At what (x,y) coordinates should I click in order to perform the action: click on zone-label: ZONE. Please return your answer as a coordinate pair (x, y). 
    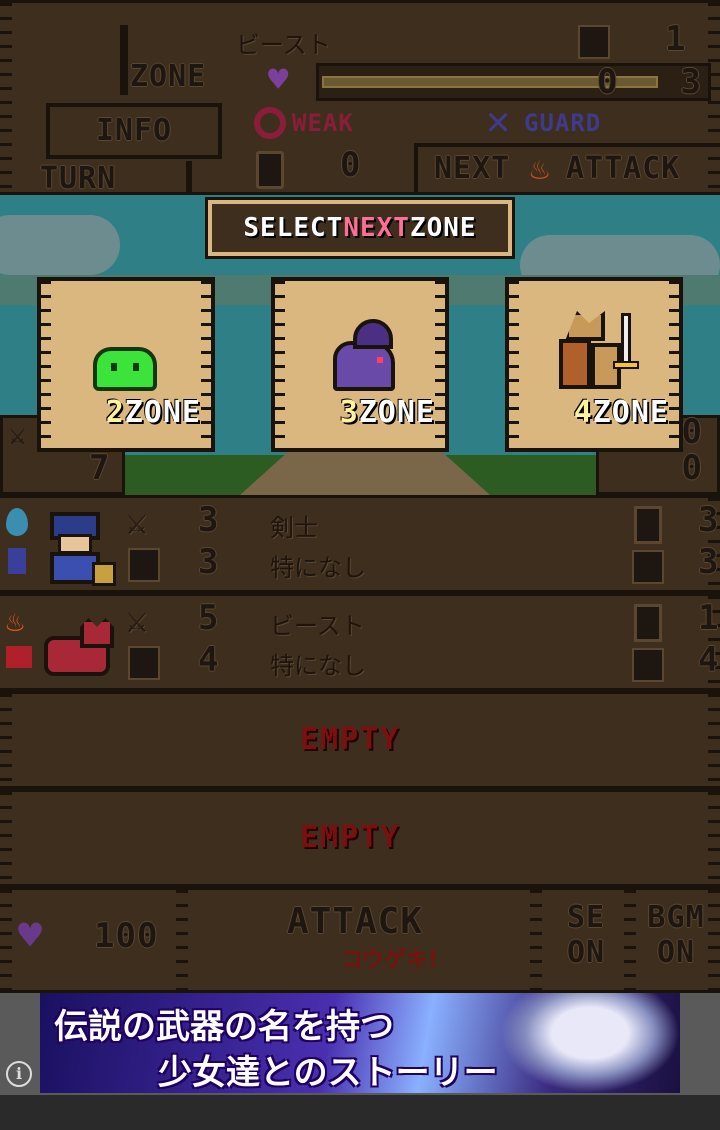
    Looking at the image, I should click on (168, 76).